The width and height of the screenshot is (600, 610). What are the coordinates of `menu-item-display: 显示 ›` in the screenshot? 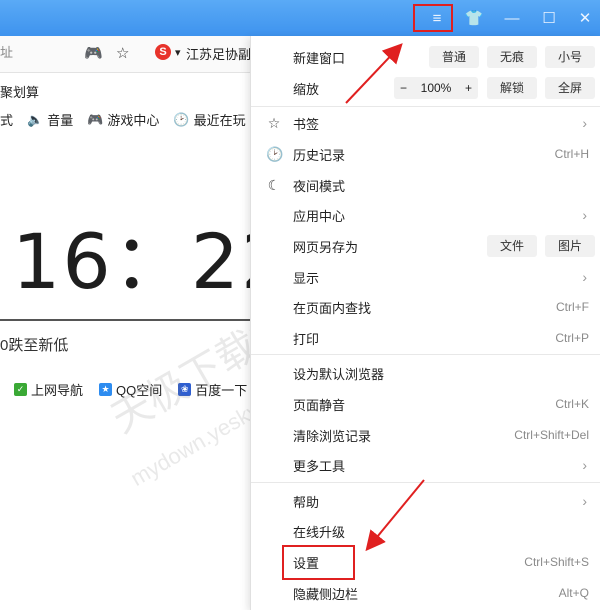 It's located at (425, 277).